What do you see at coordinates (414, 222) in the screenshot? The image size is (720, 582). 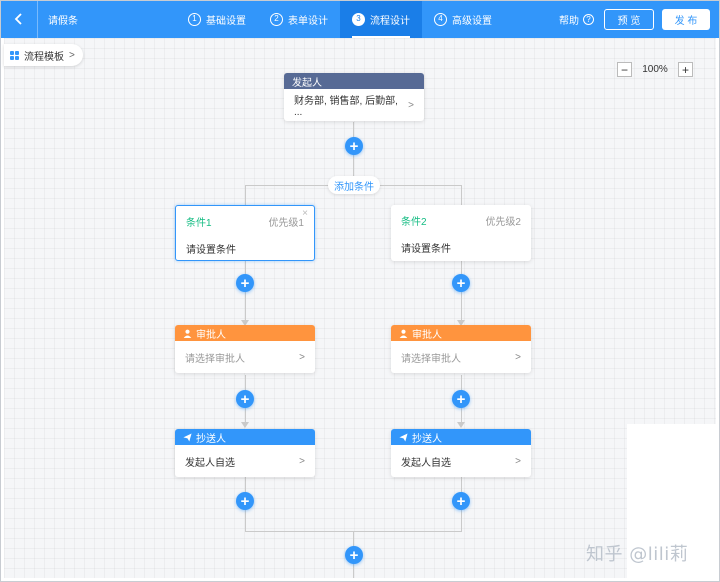 I see `condition-name: 条件2` at bounding box center [414, 222].